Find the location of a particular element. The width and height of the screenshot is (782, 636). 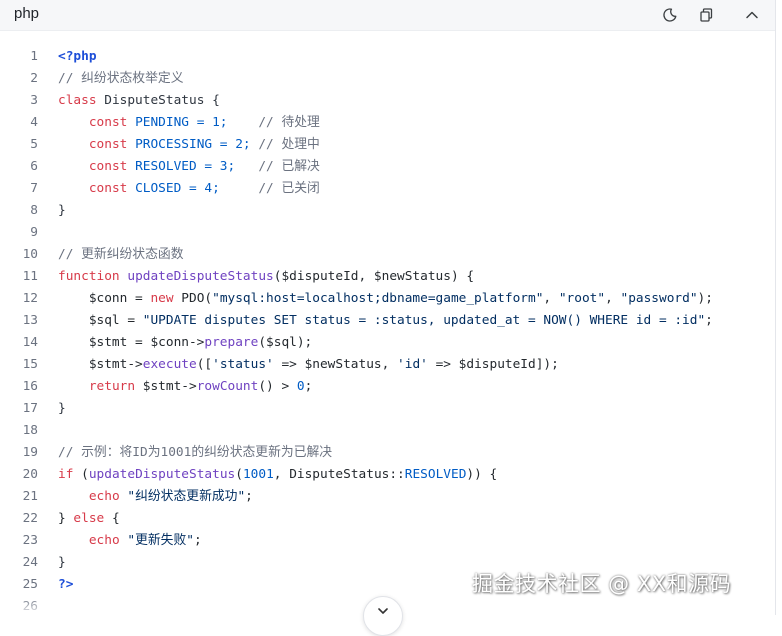

code-token: )) { is located at coordinates (482, 474).